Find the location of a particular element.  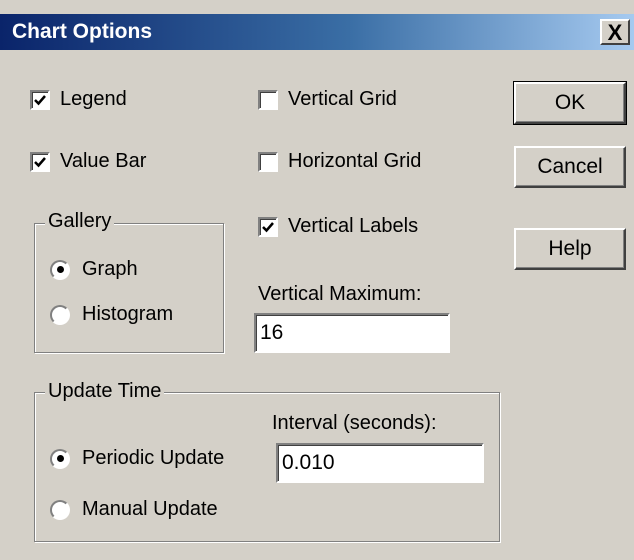

title-bar: Chart Options X is located at coordinates (317, 32).